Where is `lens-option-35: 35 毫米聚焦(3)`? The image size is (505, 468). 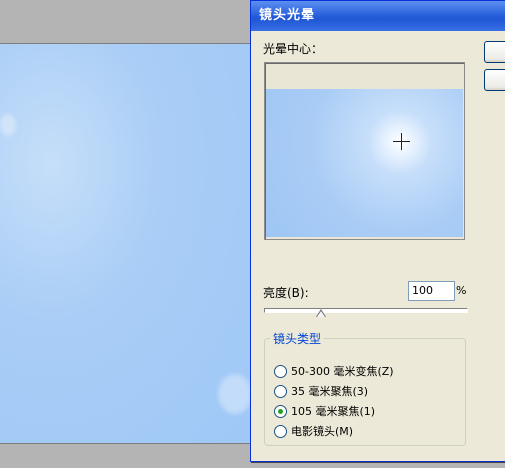 lens-option-35: 35 毫米聚焦(3) is located at coordinates (321, 391).